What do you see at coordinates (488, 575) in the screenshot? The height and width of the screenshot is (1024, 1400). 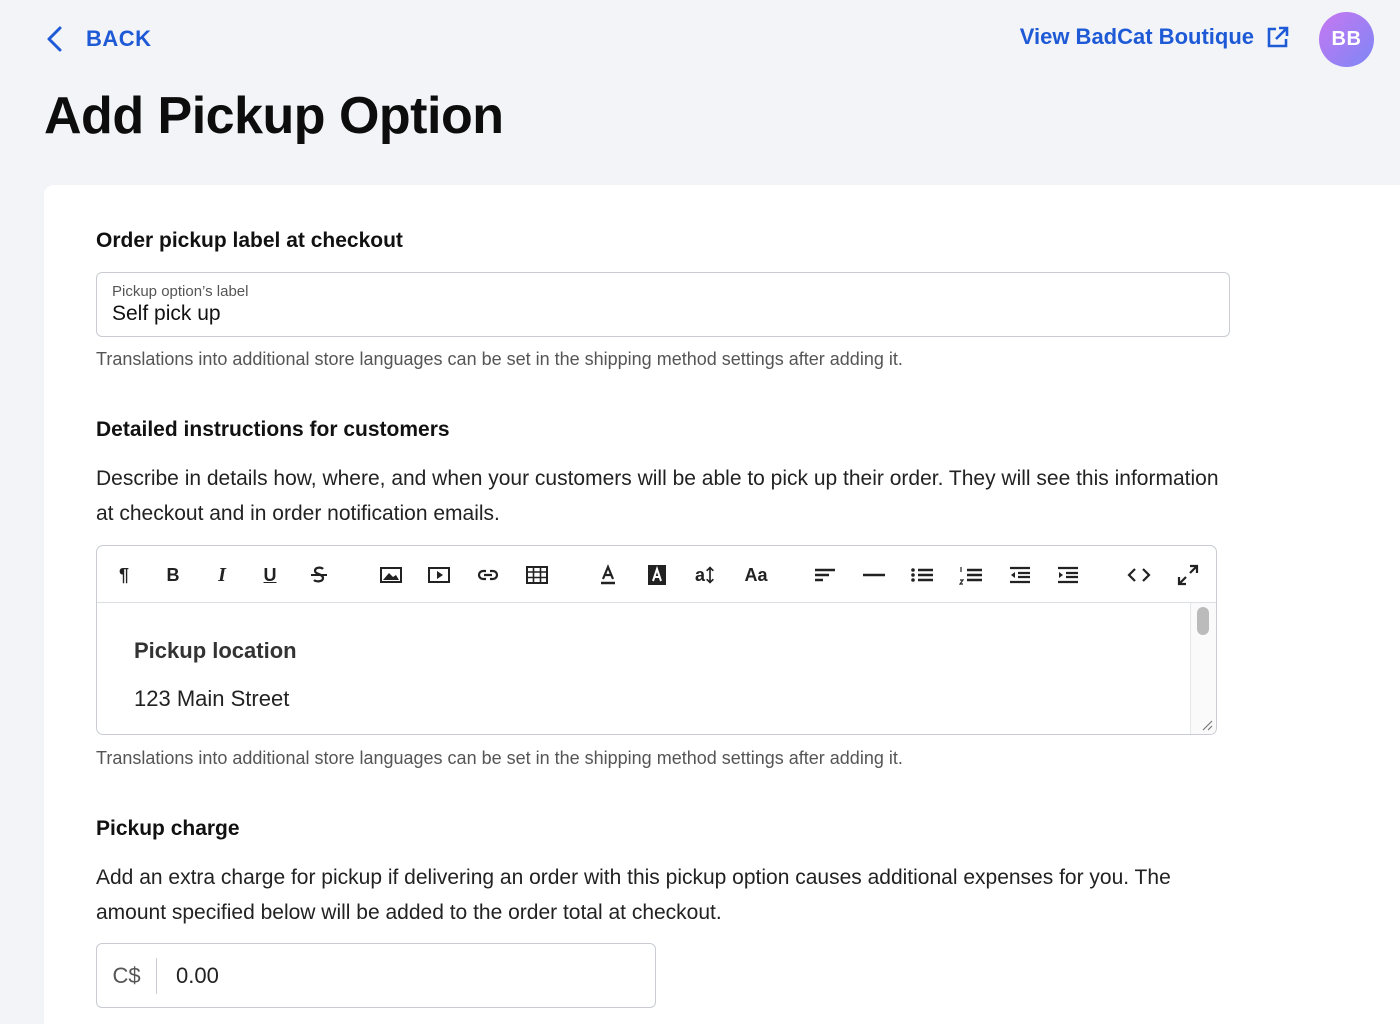 I see `insert-link-icon` at bounding box center [488, 575].